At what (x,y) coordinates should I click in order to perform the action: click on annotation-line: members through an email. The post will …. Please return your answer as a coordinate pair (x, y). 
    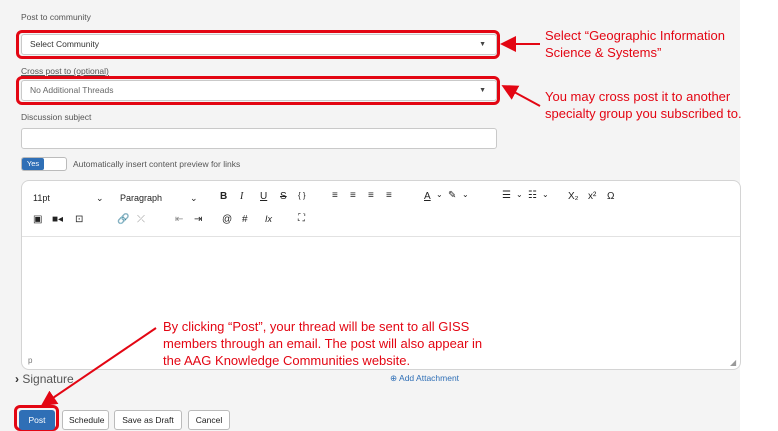
    Looking at the image, I should click on (323, 343).